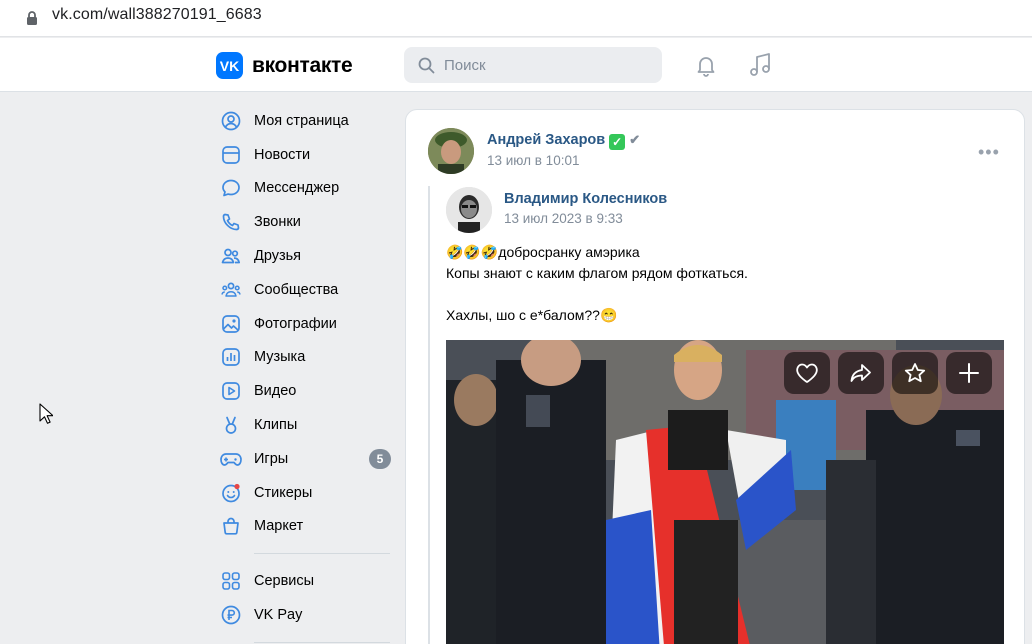 The width and height of the screenshot is (1032, 644). I want to click on notifications-bell-icon, so click(706, 65).